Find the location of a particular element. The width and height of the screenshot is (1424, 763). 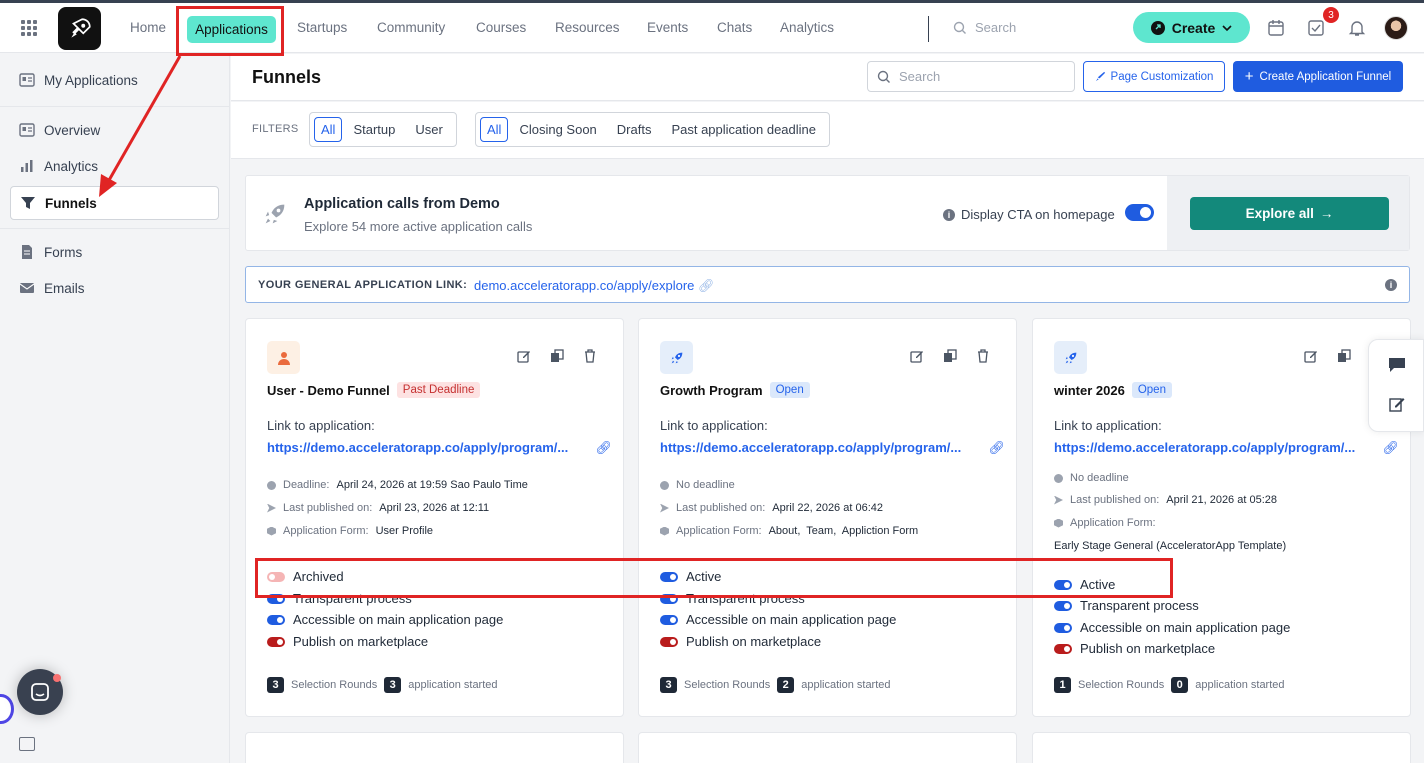

filter-drafts: Drafts is located at coordinates (634, 129).